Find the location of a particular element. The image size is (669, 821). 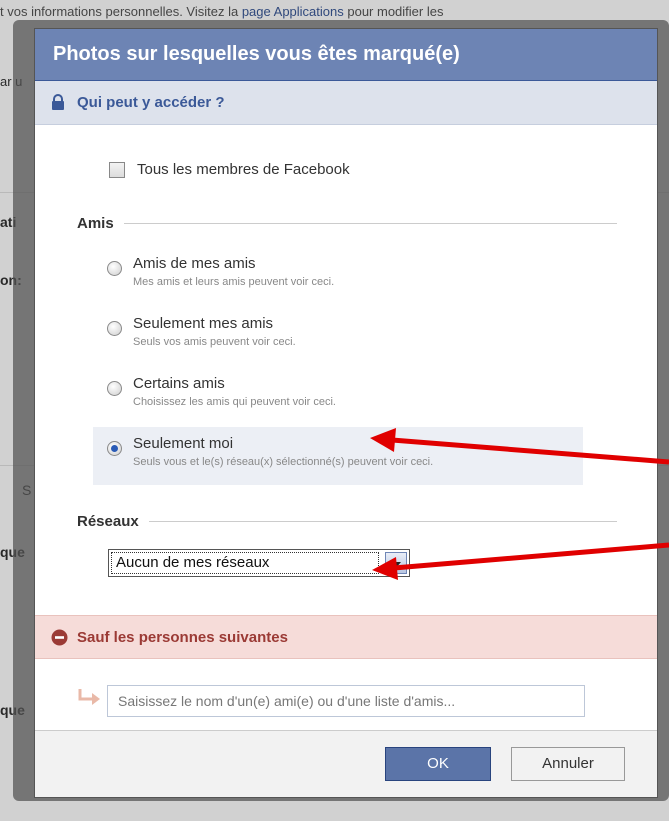

everyone-checkbox-label: Tous les membres de Facebook is located at coordinates (243, 169).